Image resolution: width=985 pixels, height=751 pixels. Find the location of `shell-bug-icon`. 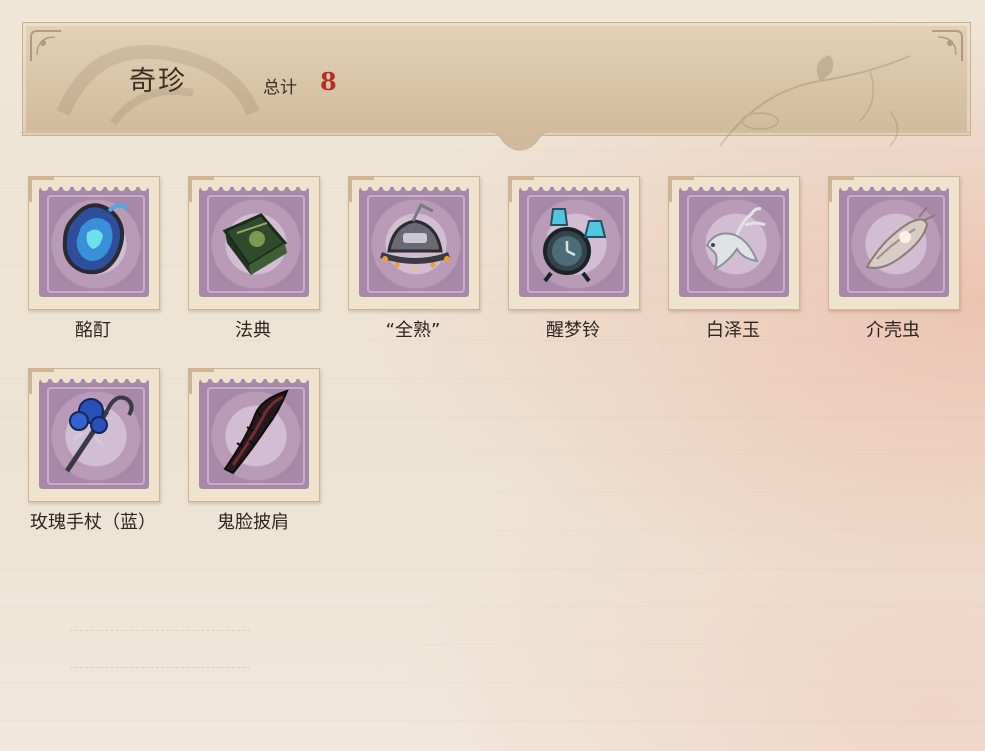

shell-bug-icon is located at coordinates (900, 237).